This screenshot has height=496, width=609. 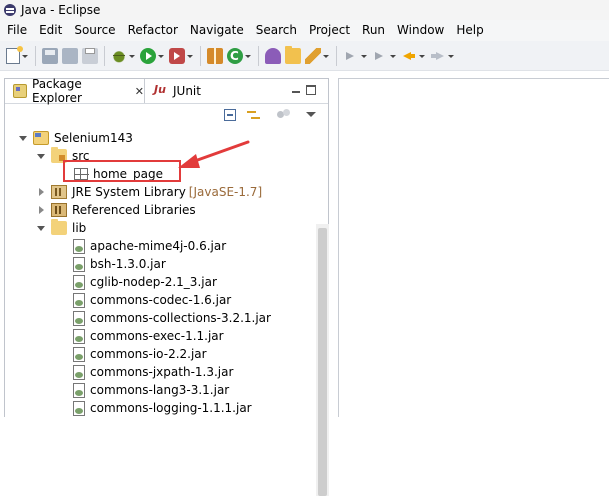 What do you see at coordinates (14, 54) in the screenshot?
I see `new-icon` at bounding box center [14, 54].